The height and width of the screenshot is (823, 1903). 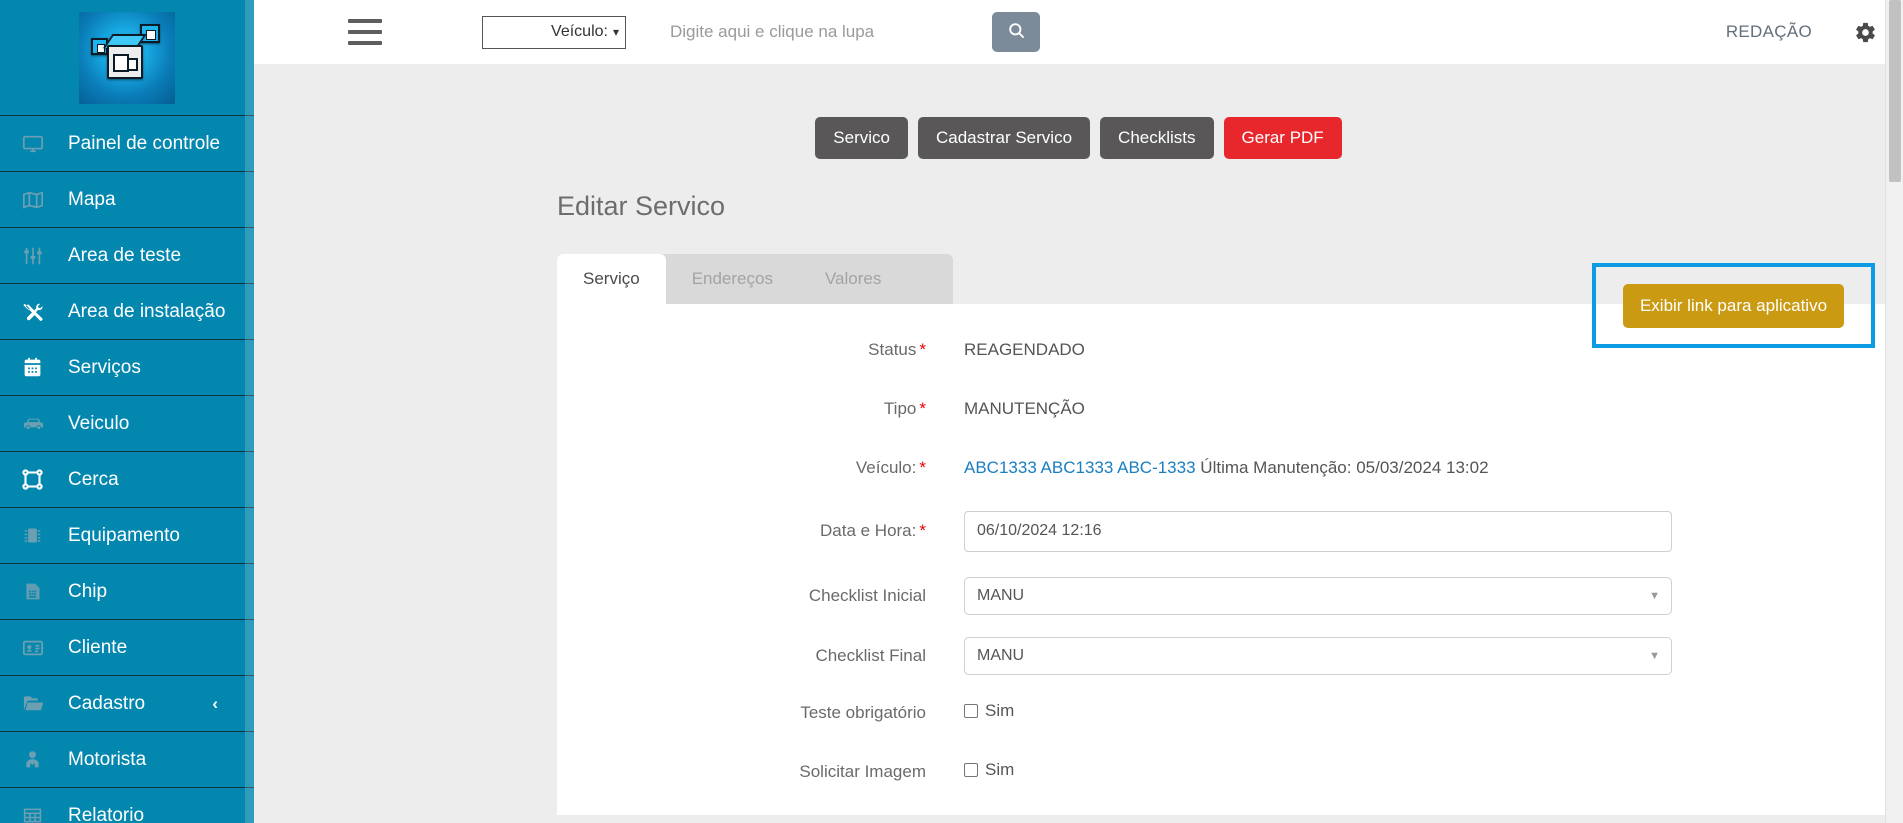 What do you see at coordinates (1282, 138) in the screenshot?
I see `gerar-pdf-button: Gerar PDF` at bounding box center [1282, 138].